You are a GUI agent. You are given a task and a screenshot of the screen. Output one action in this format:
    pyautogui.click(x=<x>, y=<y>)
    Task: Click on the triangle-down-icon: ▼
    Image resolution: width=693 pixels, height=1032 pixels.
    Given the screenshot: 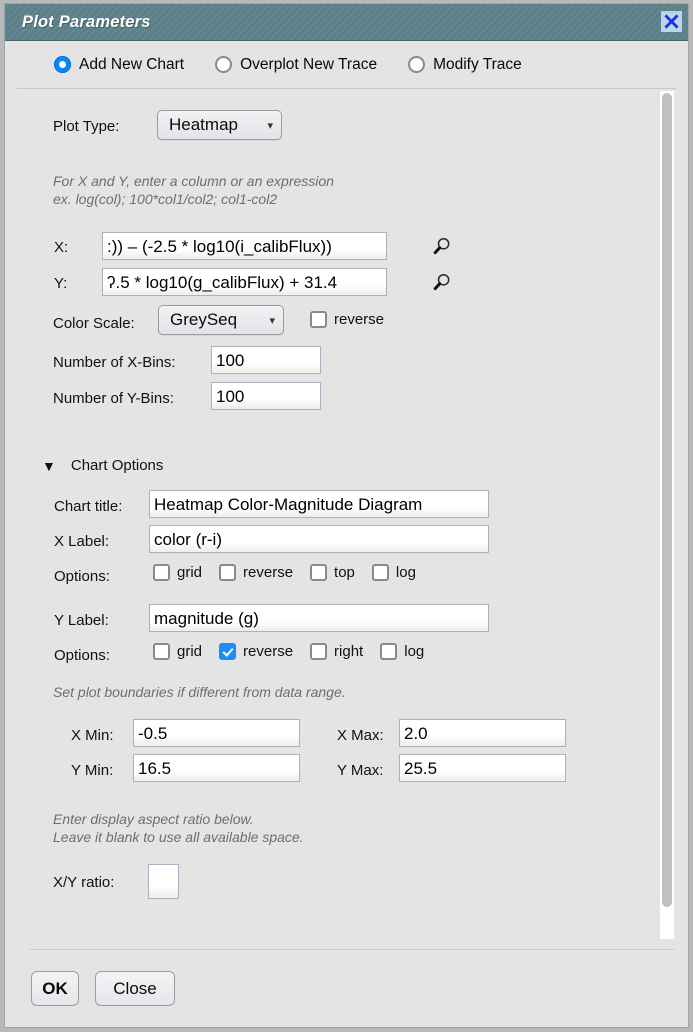 What is the action you would take?
    pyautogui.click(x=49, y=465)
    